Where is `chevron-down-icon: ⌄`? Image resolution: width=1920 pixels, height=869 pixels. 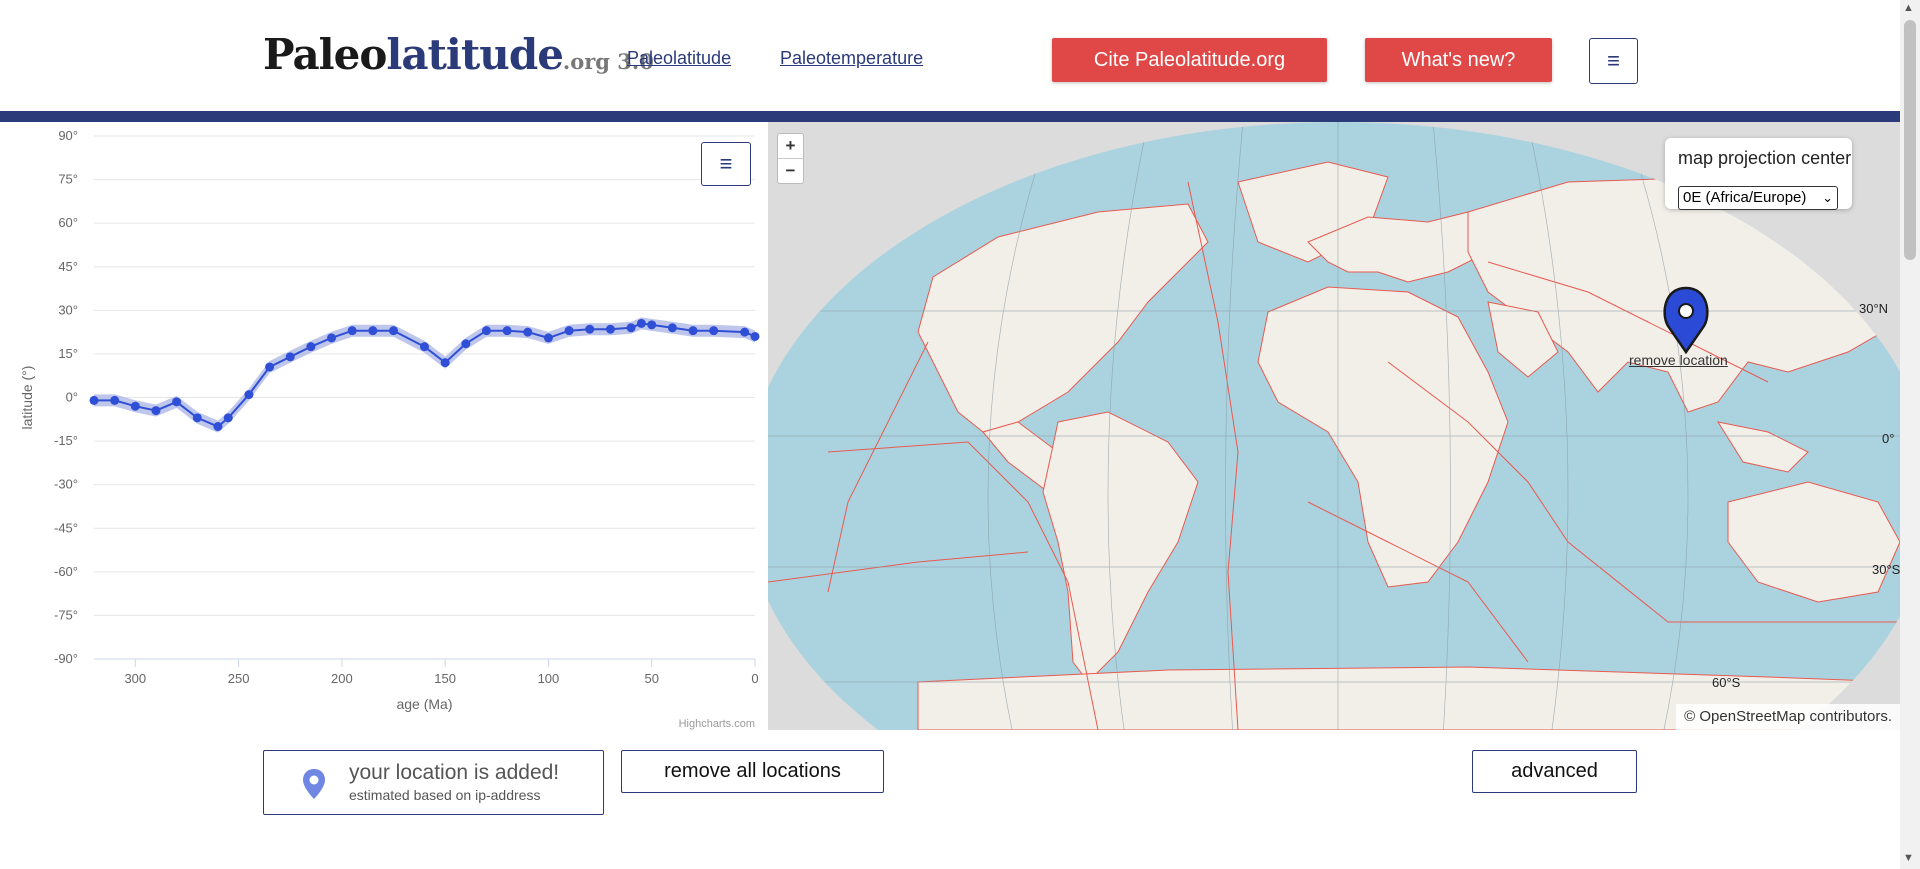 chevron-down-icon: ⌄ is located at coordinates (1827, 197).